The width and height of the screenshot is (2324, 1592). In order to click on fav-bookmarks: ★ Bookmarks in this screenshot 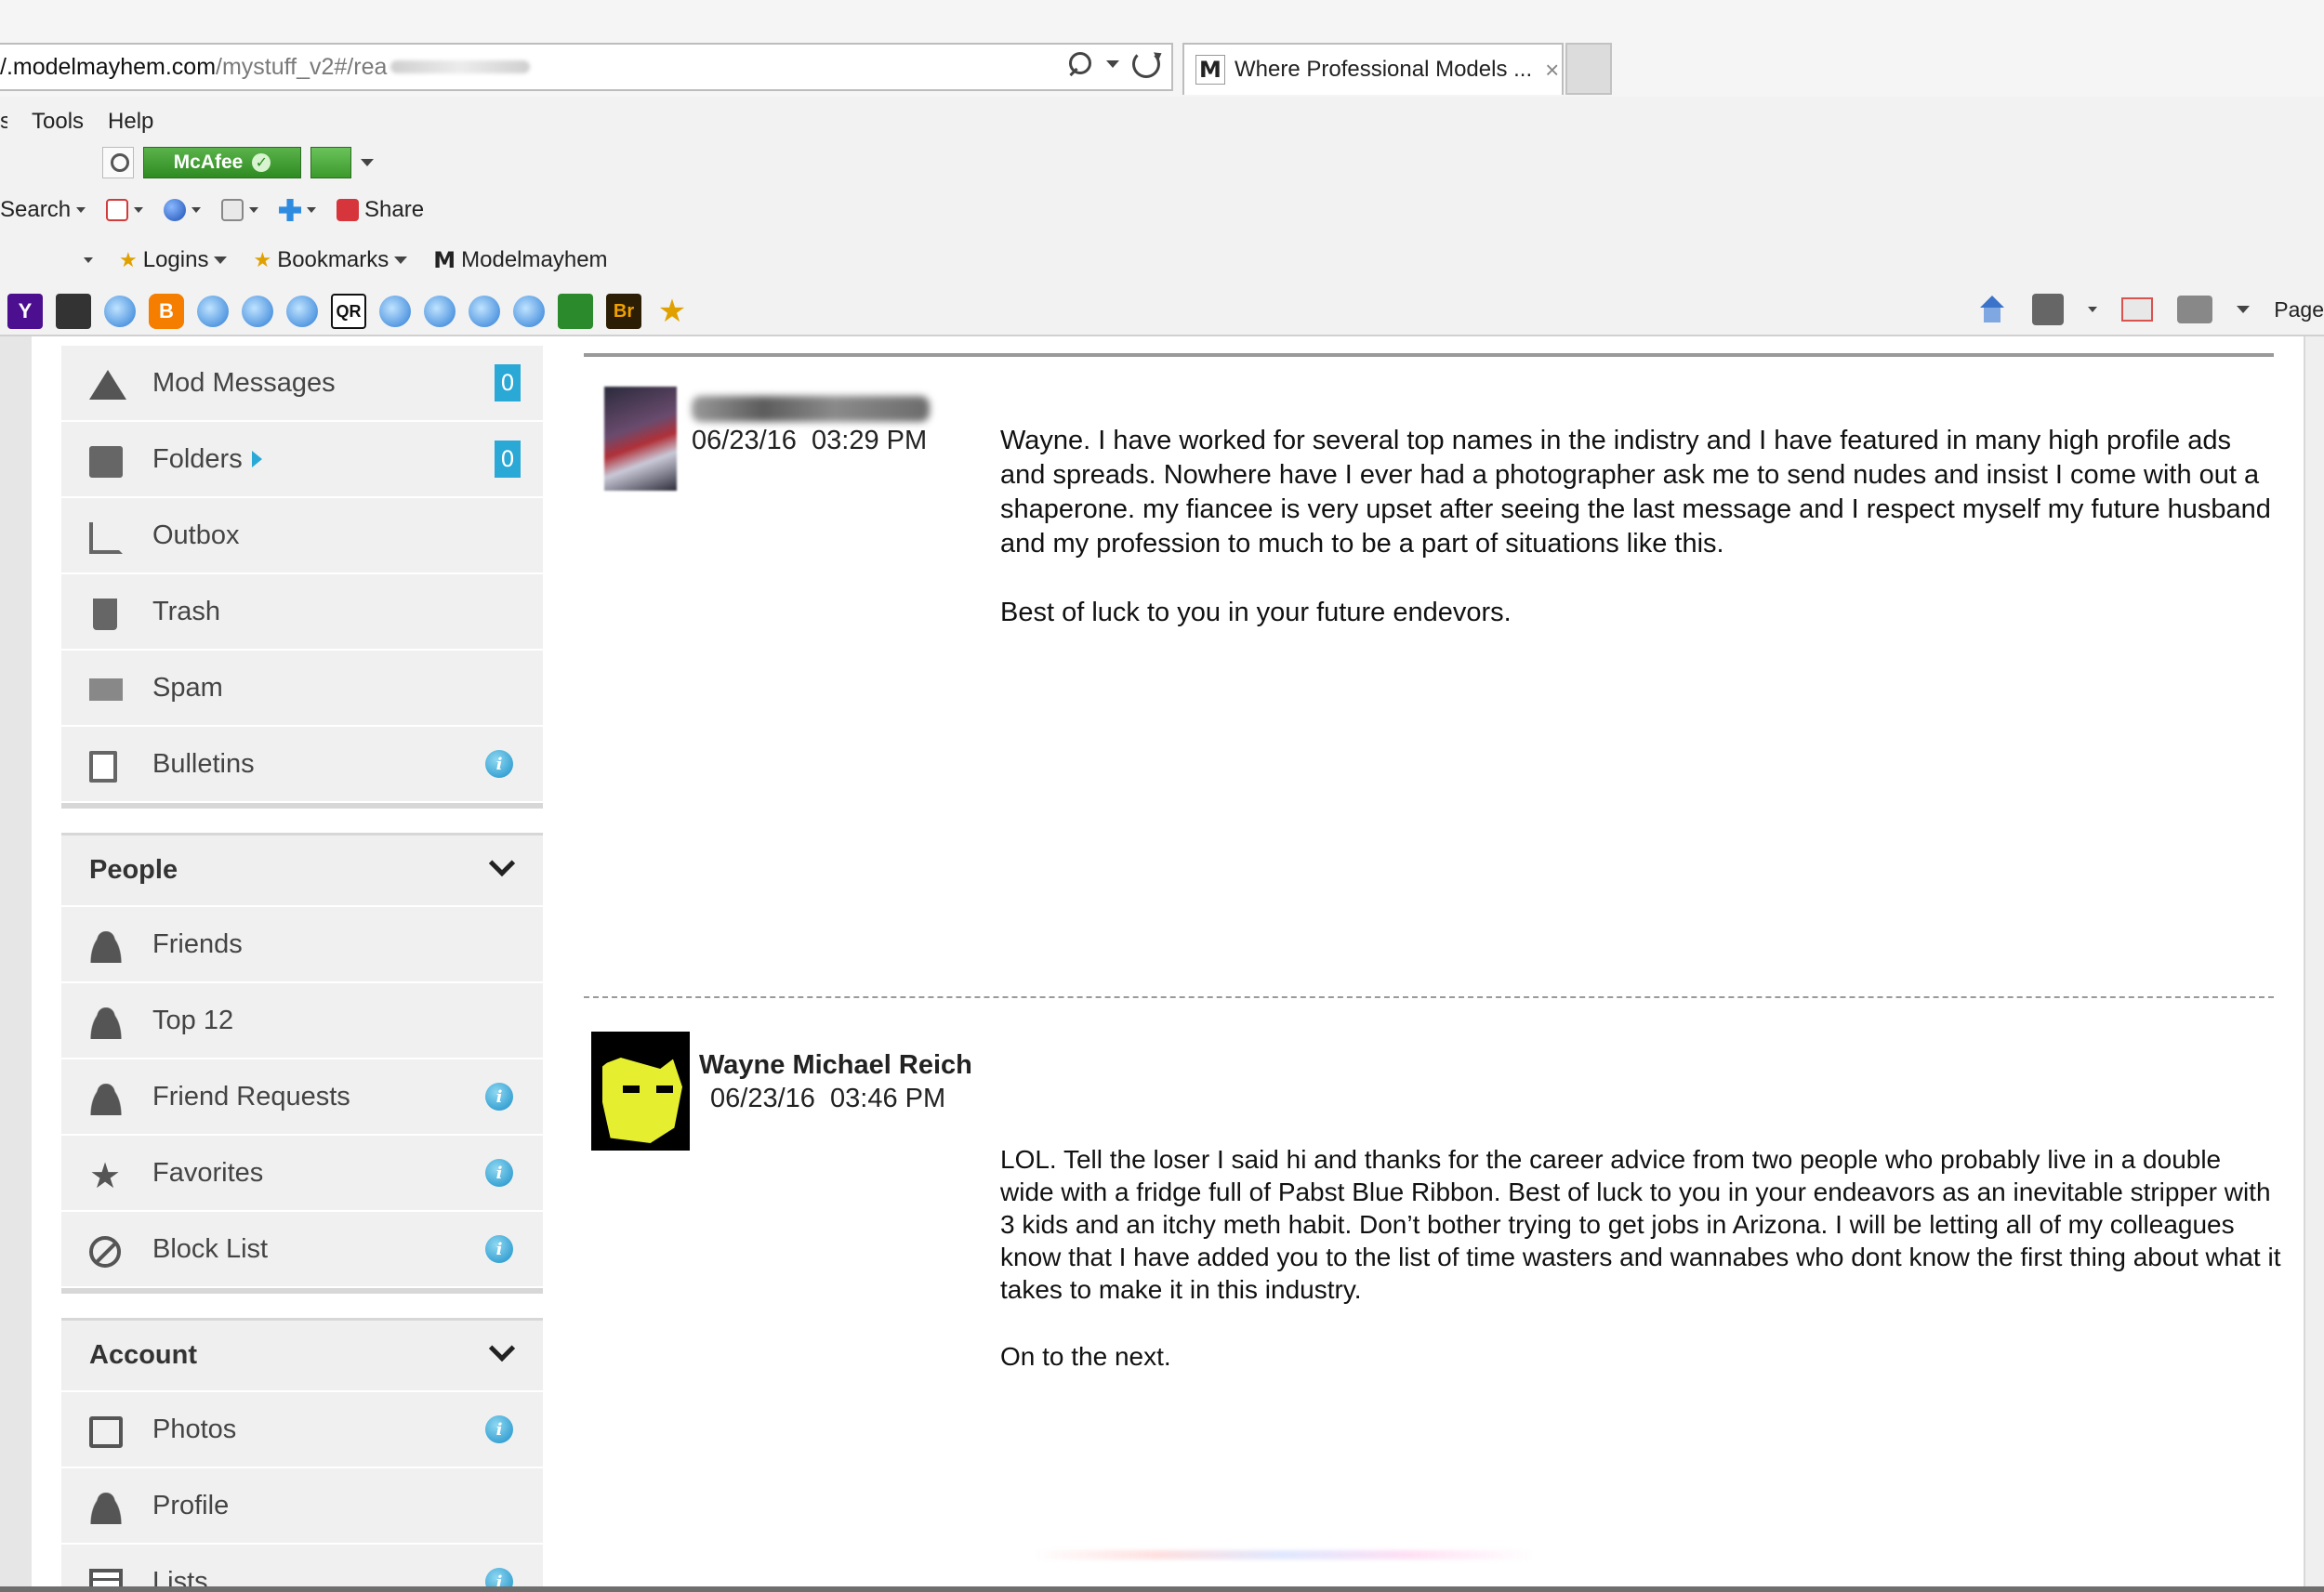, I will do `click(330, 260)`.